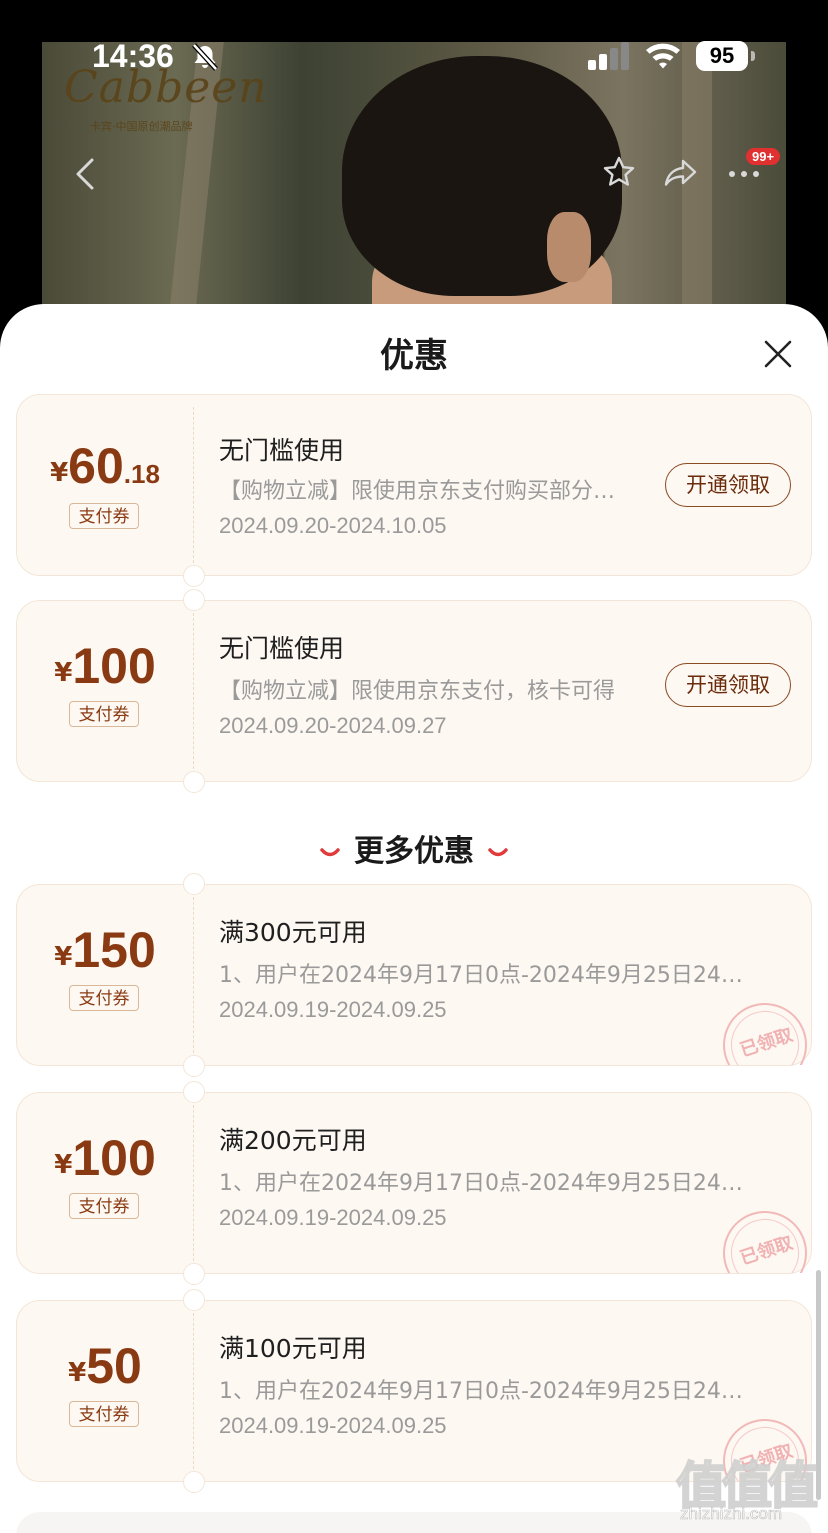 The width and height of the screenshot is (828, 1533). I want to click on watermark-url: zhizhizhi.com, so click(731, 1514).